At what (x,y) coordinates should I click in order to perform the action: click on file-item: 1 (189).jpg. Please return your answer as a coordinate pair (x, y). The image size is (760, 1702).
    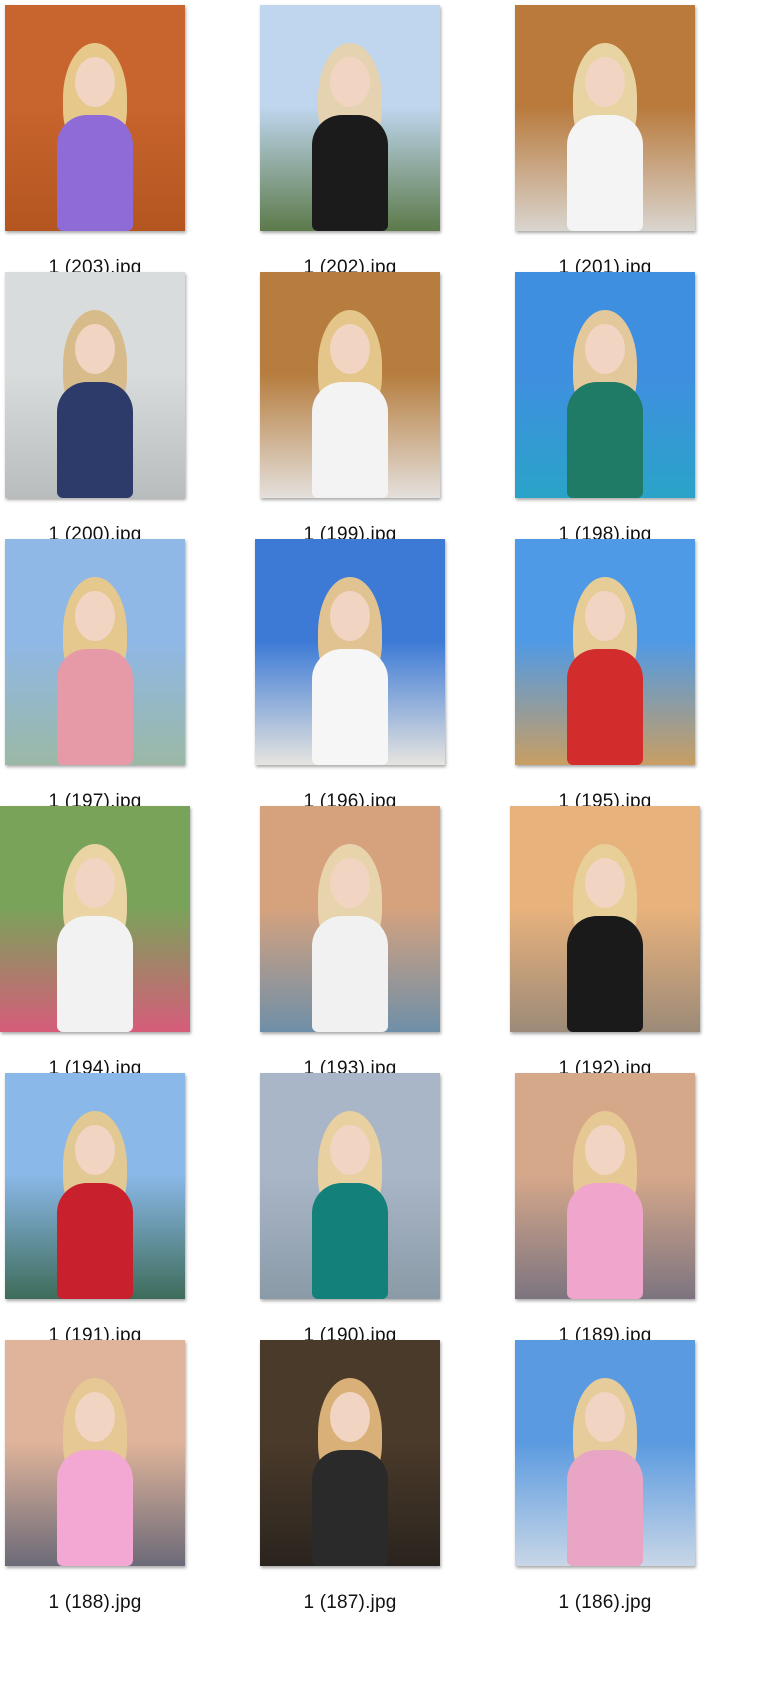
    Looking at the image, I should click on (635, 1216).